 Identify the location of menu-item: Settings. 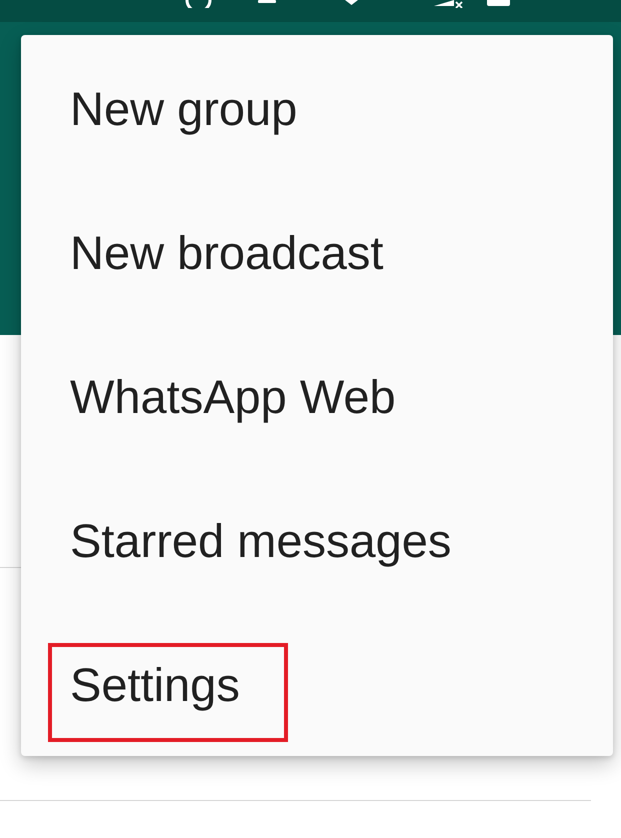
(168, 692).